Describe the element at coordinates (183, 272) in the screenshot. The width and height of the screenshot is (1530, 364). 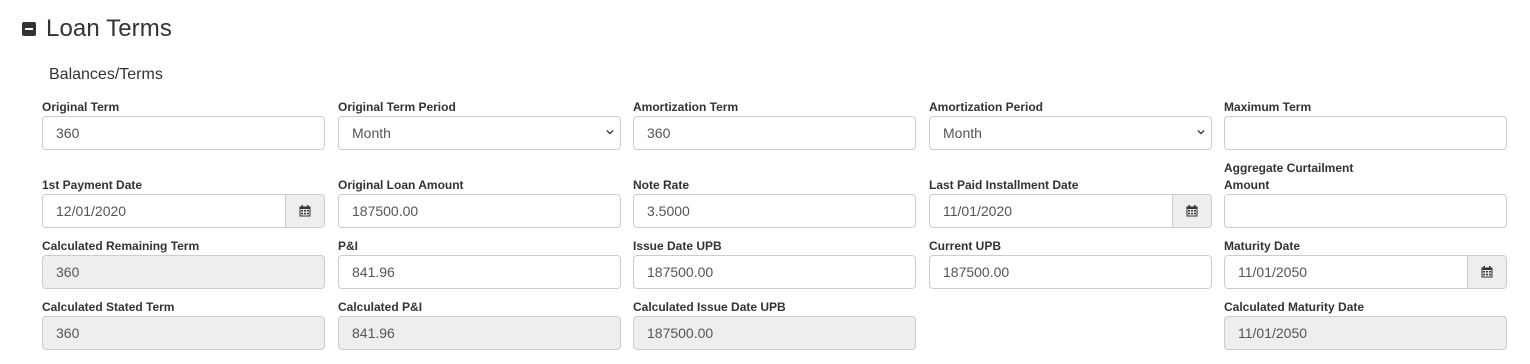
I see `calculated-remaining-term-input: 360` at that location.